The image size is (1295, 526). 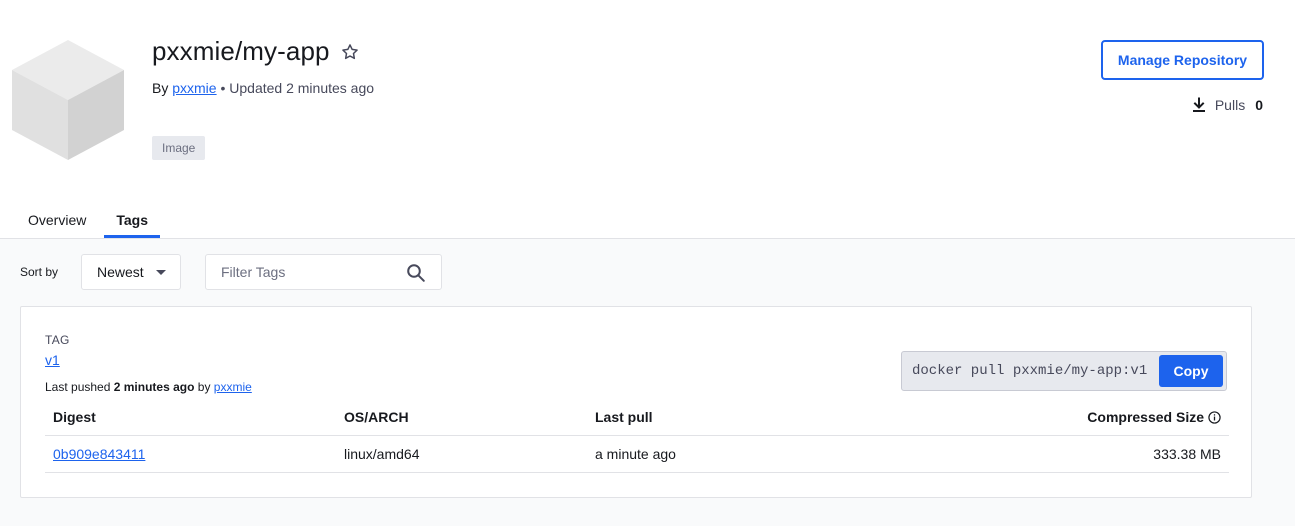 I want to click on pushed-user-link: pxxmie, so click(x=233, y=387).